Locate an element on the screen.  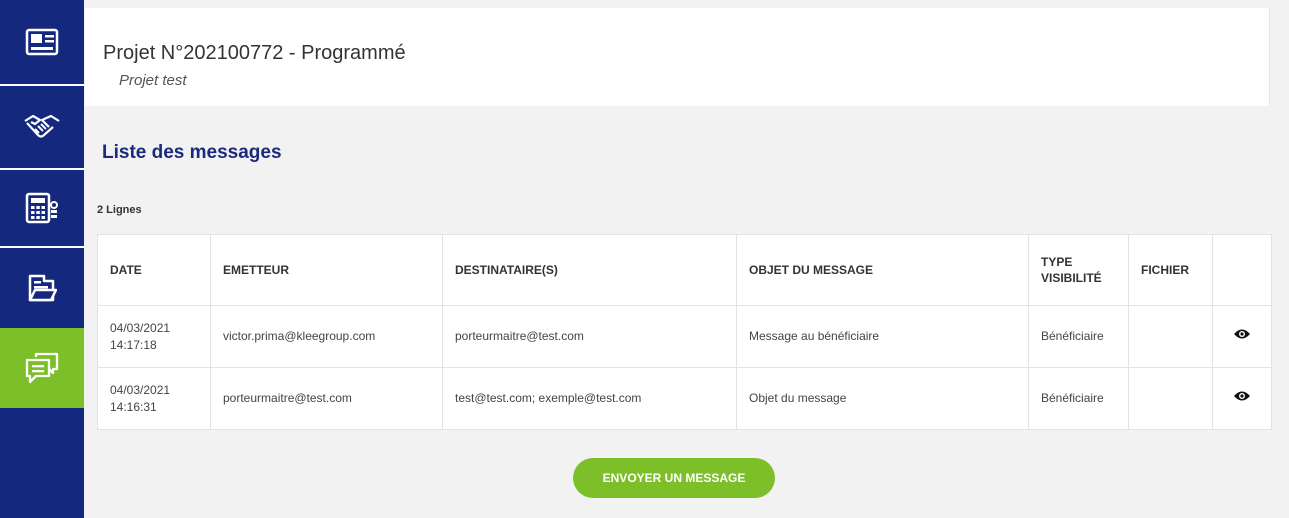
sidebar-item-documents is located at coordinates (42, 288).